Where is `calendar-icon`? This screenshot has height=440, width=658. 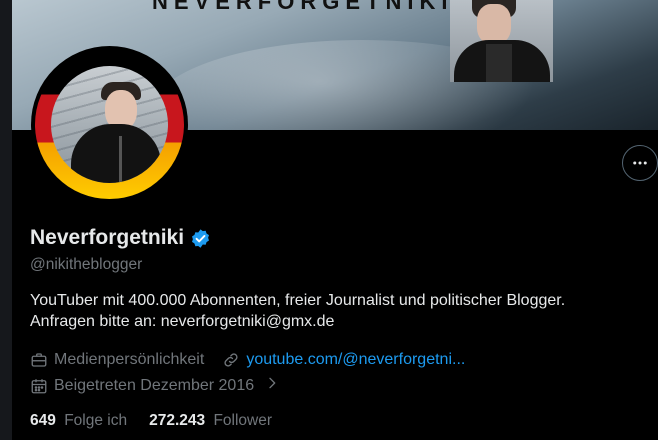 calendar-icon is located at coordinates (39, 385).